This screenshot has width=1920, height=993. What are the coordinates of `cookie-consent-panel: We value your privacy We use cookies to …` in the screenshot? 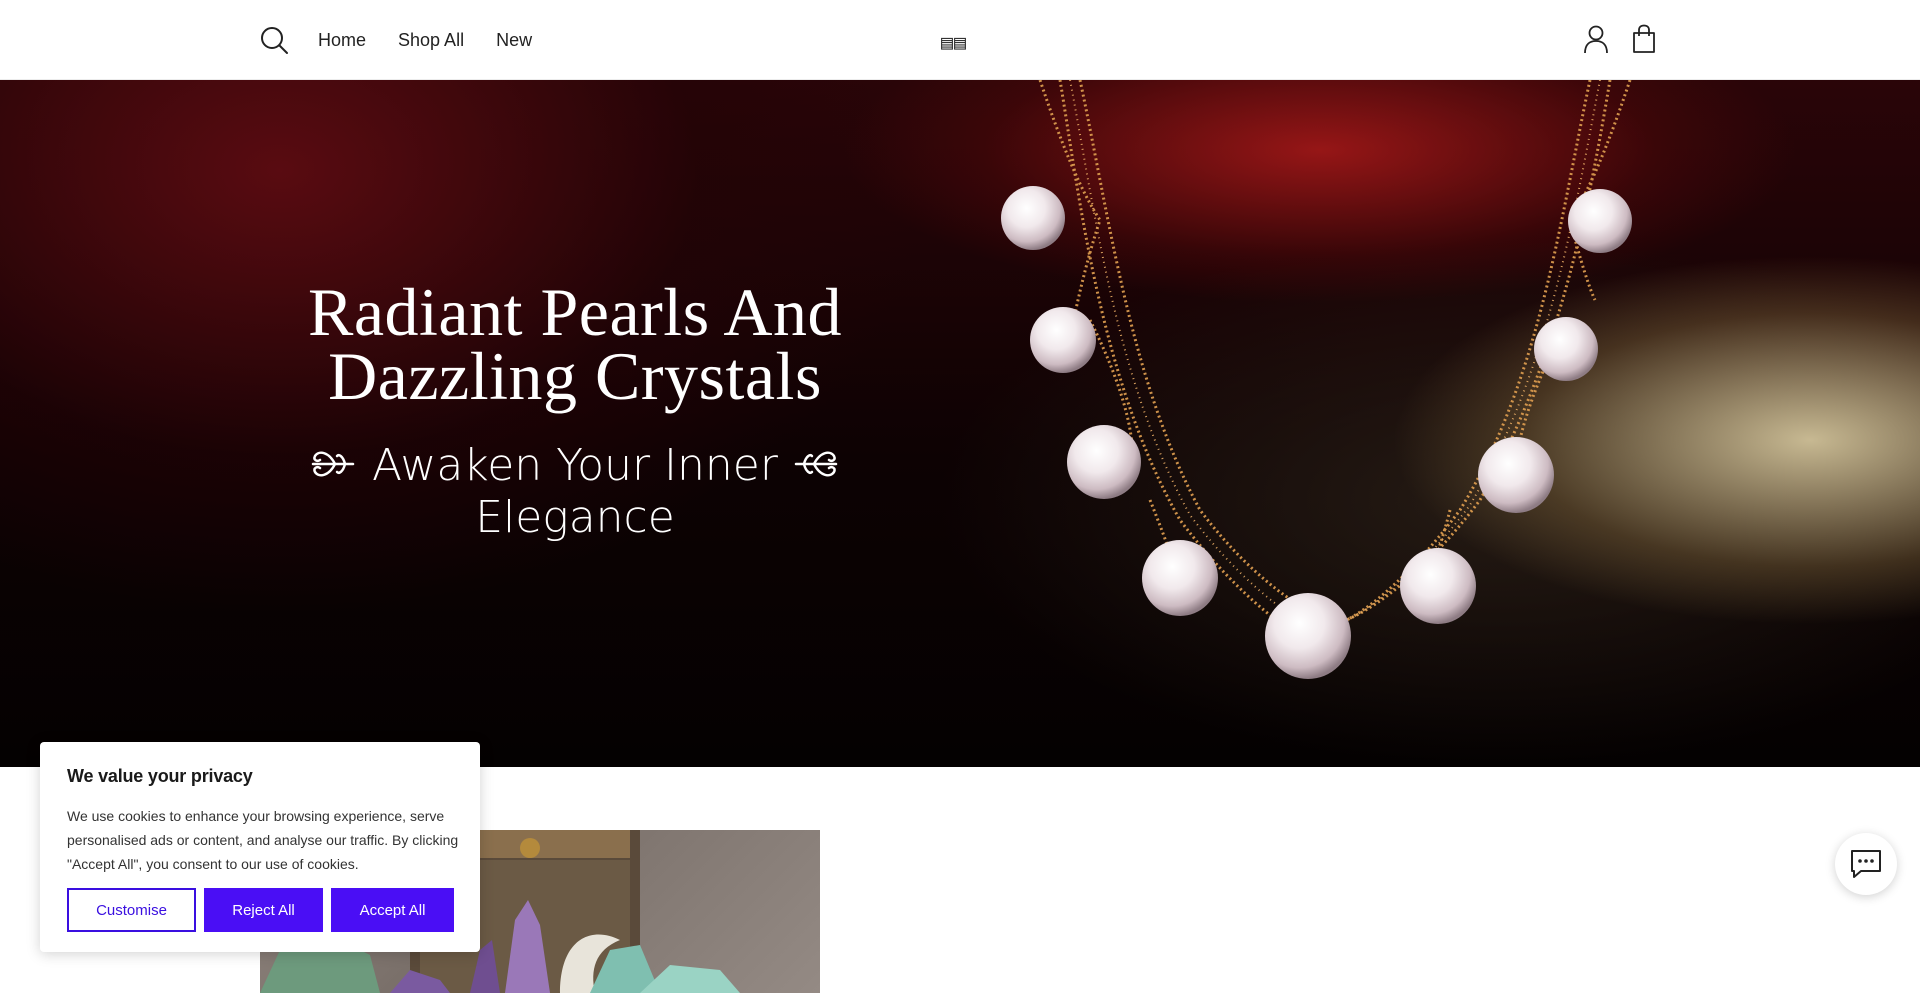 It's located at (260, 847).